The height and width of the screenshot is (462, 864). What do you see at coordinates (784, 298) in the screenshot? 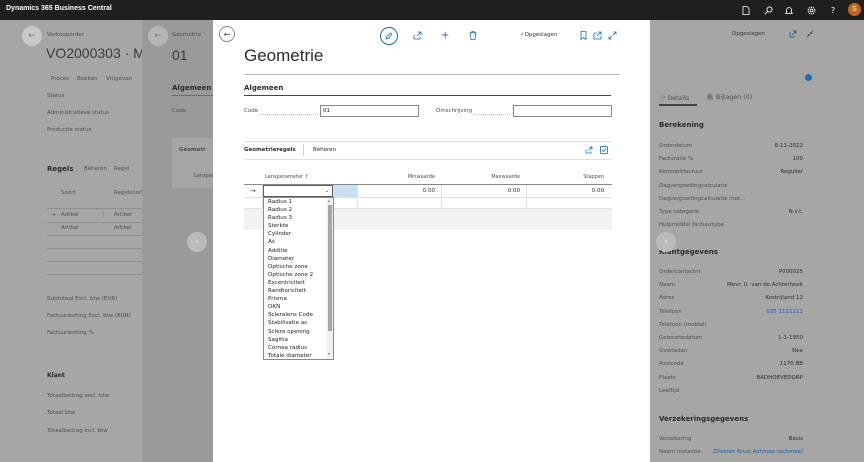
I see `field-value: Kostrijland 12` at bounding box center [784, 298].